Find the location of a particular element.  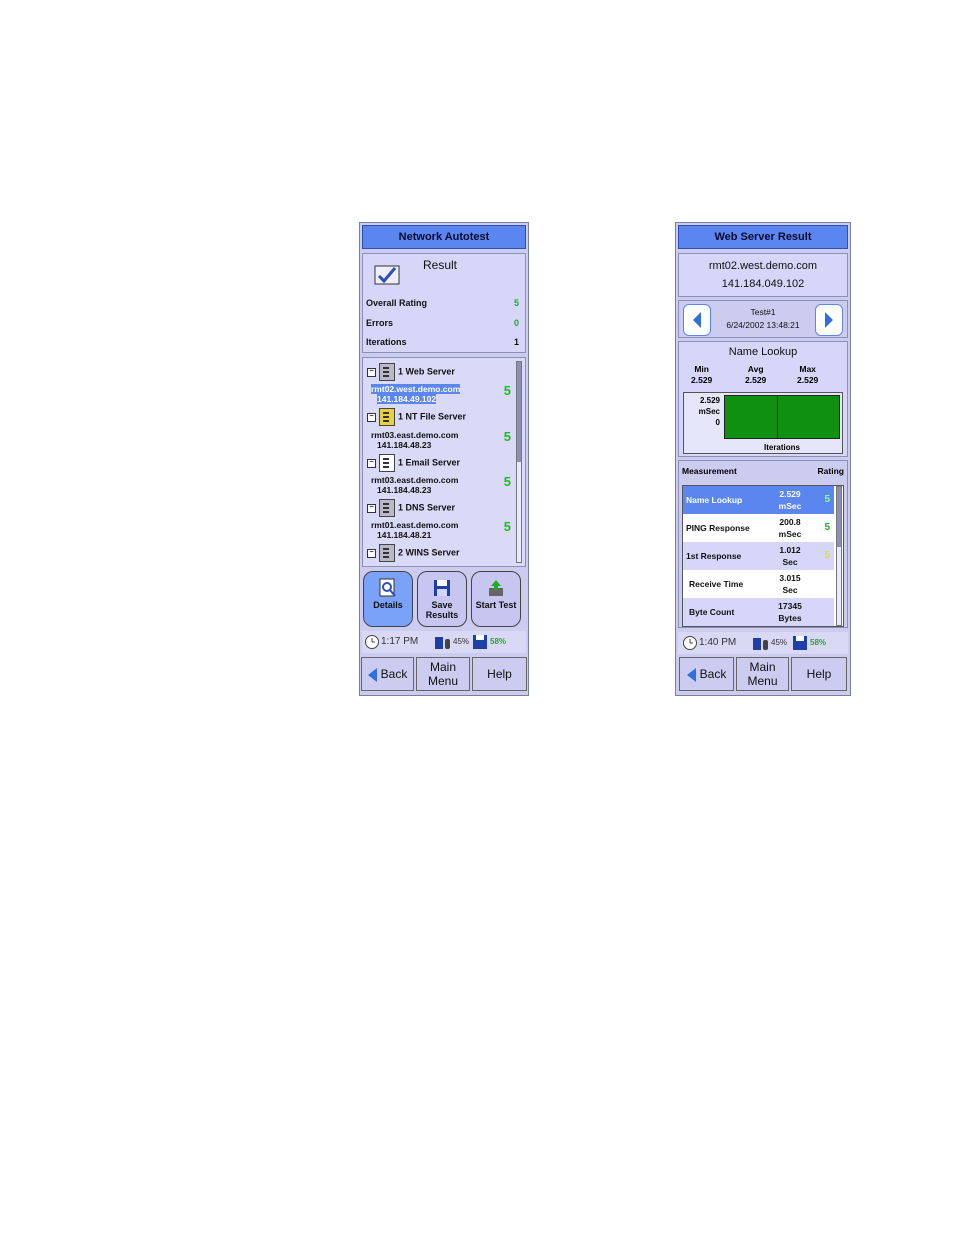

save-results-button: Save Results is located at coordinates (442, 599).